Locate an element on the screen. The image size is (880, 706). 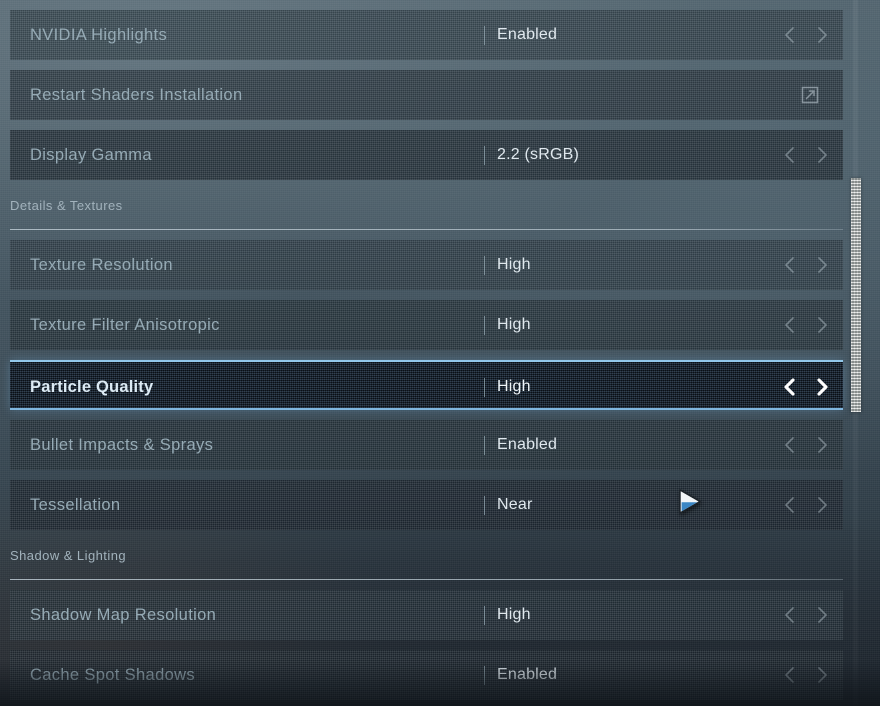
setting-label: NVIDIA Highlights is located at coordinates (99, 35).